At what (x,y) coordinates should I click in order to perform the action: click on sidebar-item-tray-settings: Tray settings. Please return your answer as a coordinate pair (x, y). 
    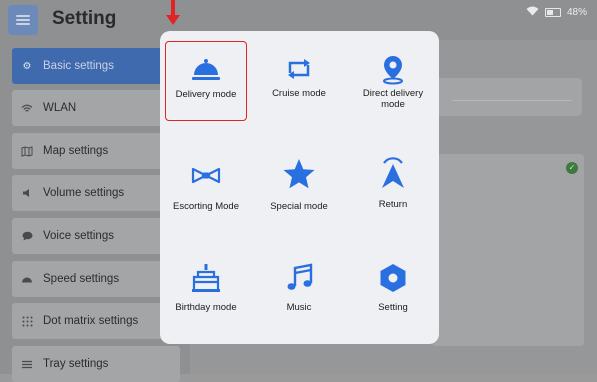
    Looking at the image, I should click on (96, 364).